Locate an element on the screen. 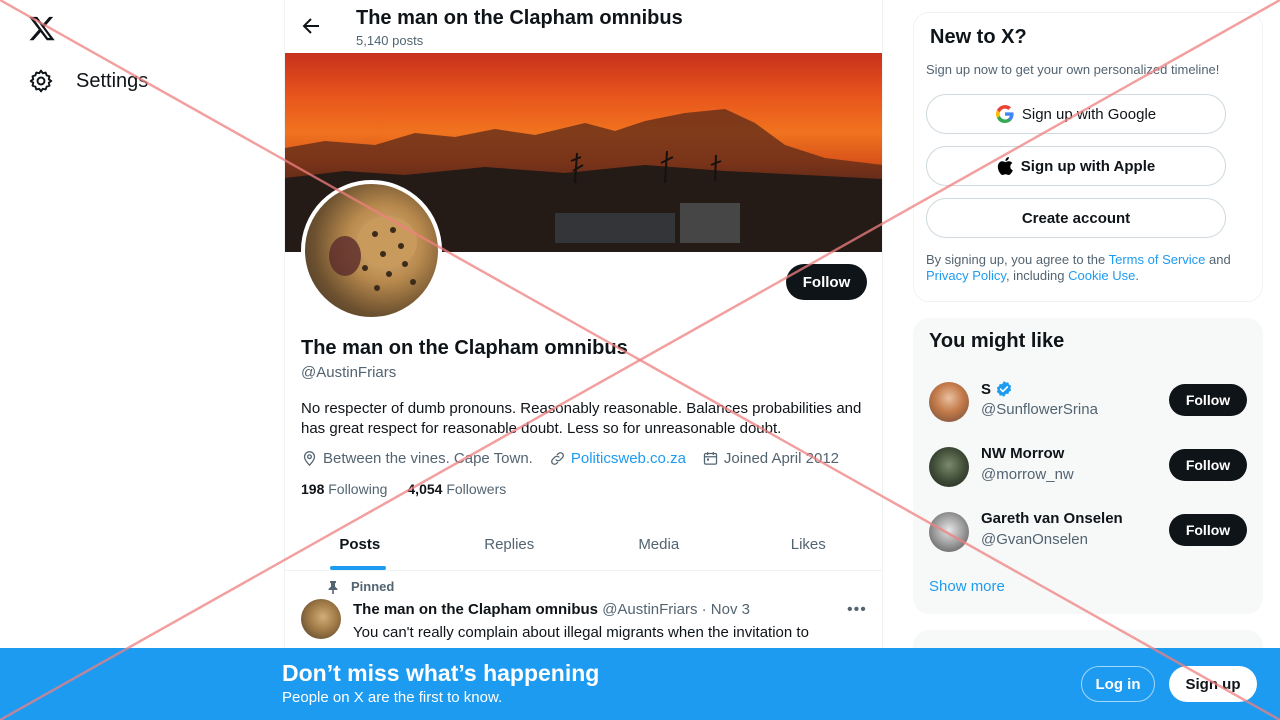 This screenshot has height=720, width=1280. create-account-button: Create account is located at coordinates (1076, 218).